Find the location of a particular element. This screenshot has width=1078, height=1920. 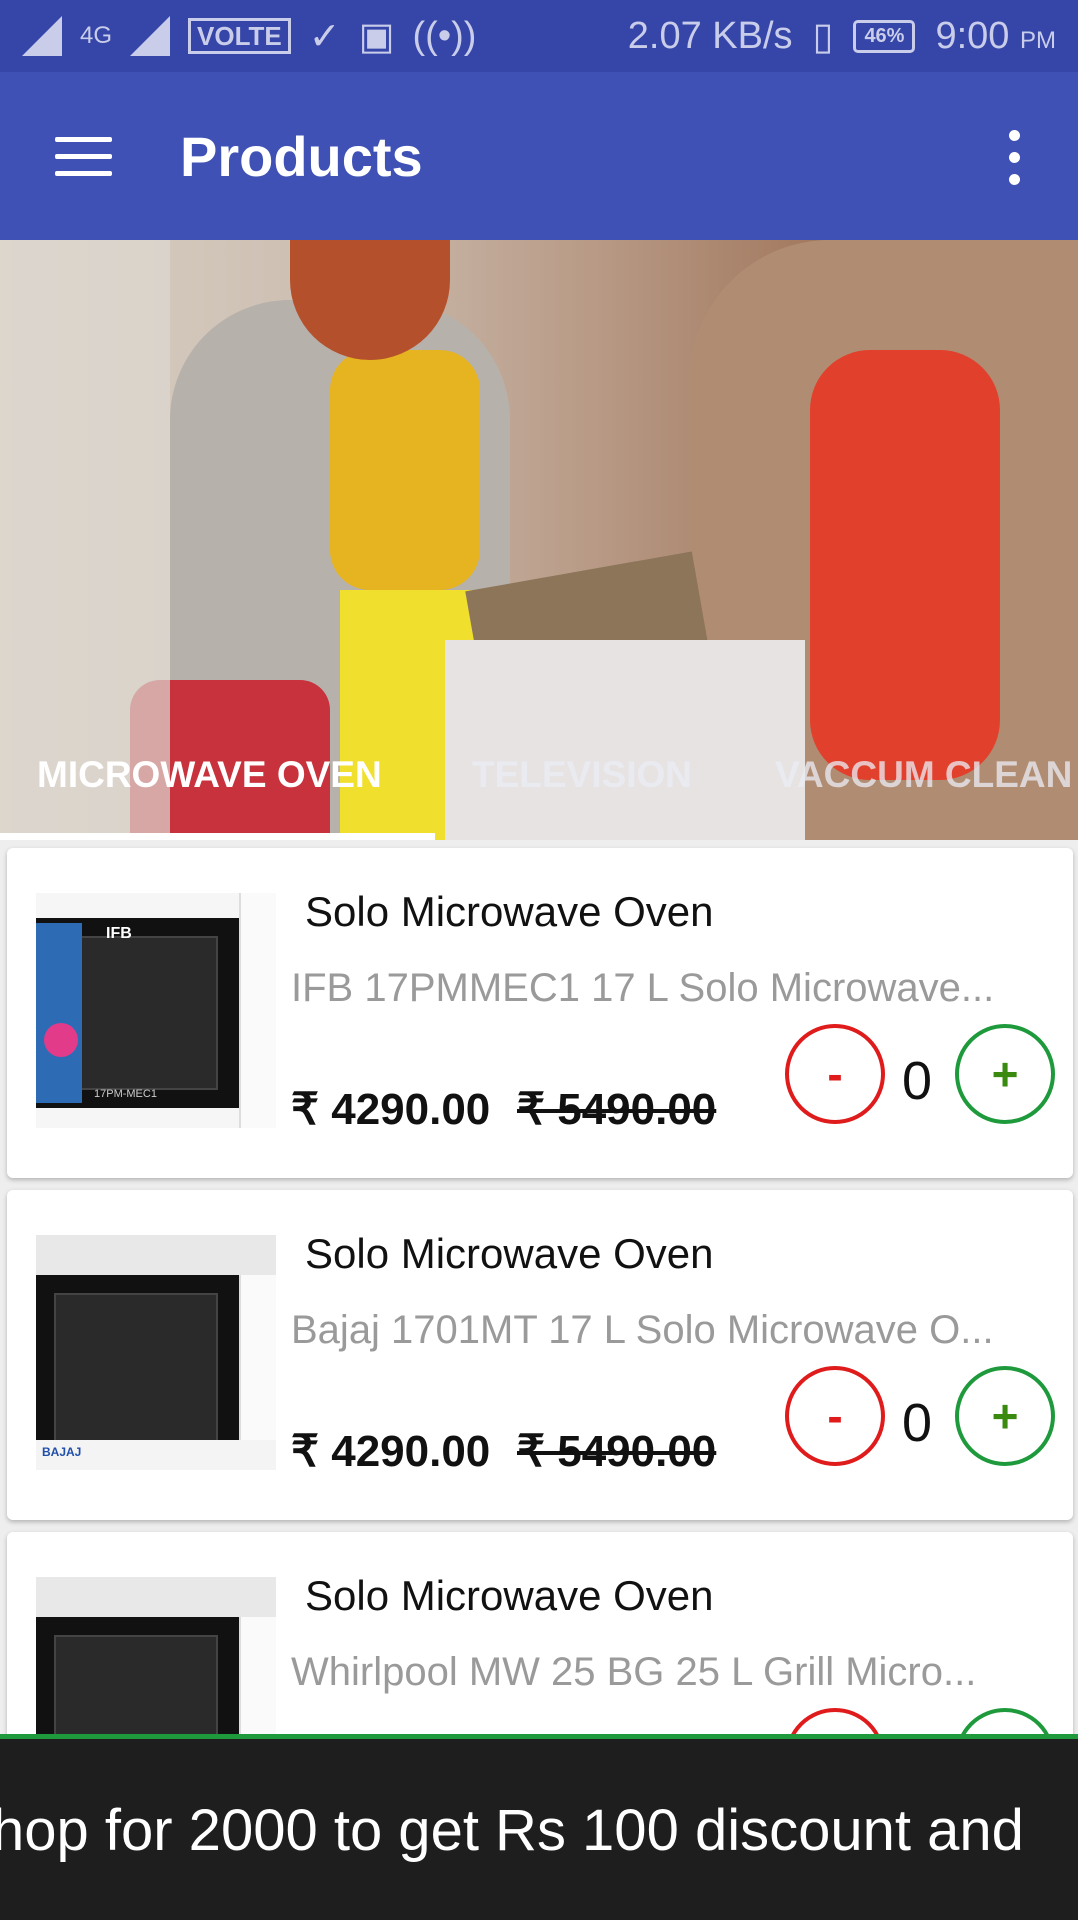

tab-television: TELEVISION is located at coordinates (582, 775).